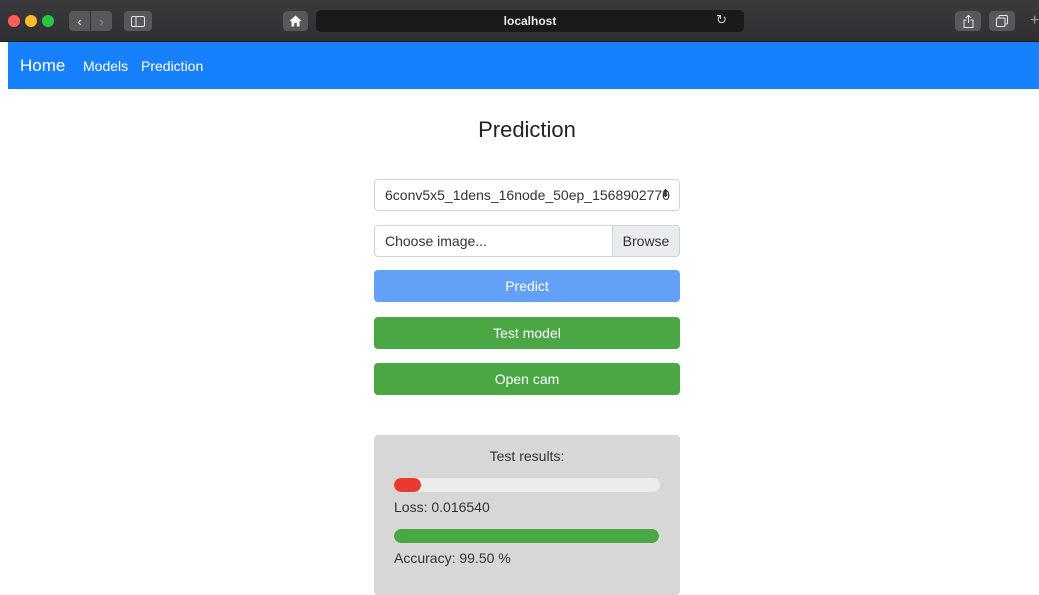 The width and height of the screenshot is (1039, 595). I want to click on image-file-input: Choose image... Browse, so click(527, 241).